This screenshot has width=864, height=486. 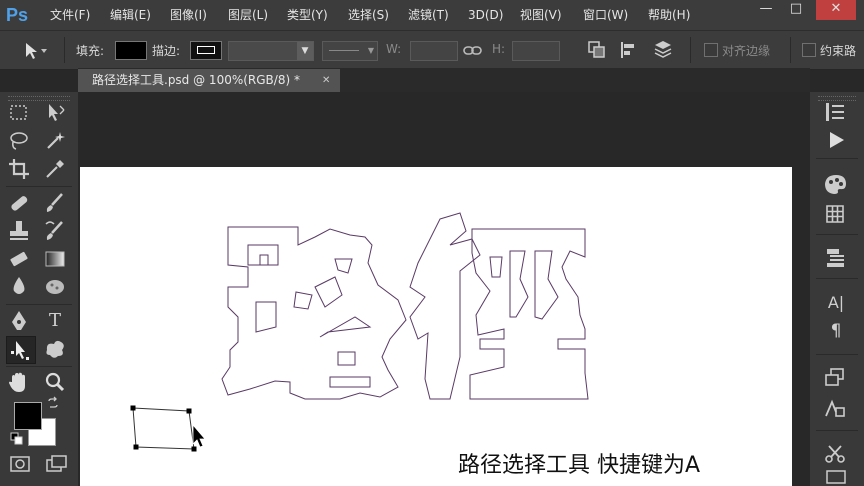 What do you see at coordinates (70, 15) in the screenshot?
I see `menu-file: 文件(F)` at bounding box center [70, 15].